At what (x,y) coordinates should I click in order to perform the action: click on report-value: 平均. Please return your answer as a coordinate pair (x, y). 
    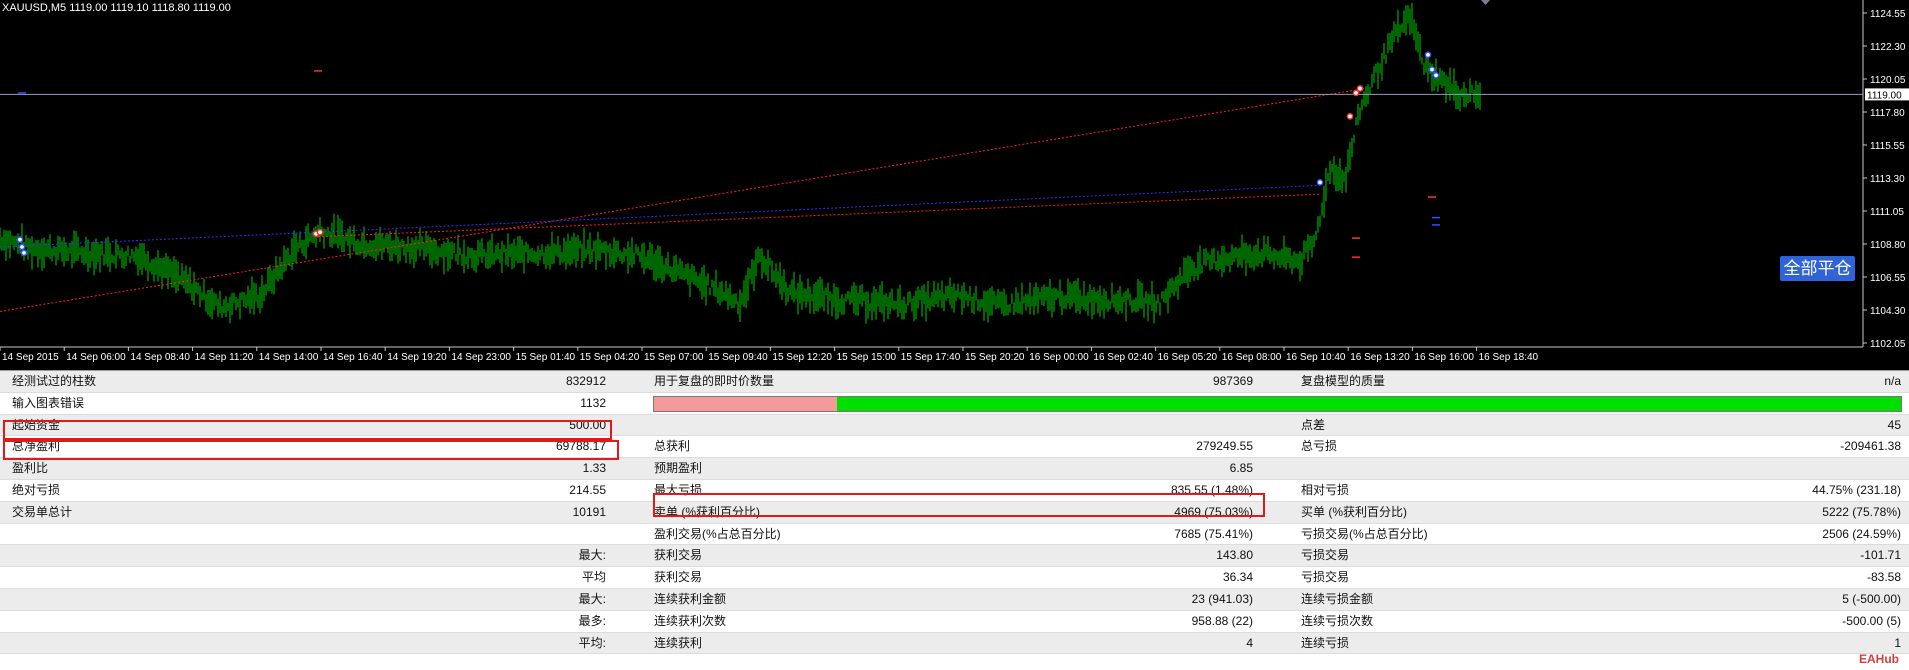
    Looking at the image, I should click on (593, 577).